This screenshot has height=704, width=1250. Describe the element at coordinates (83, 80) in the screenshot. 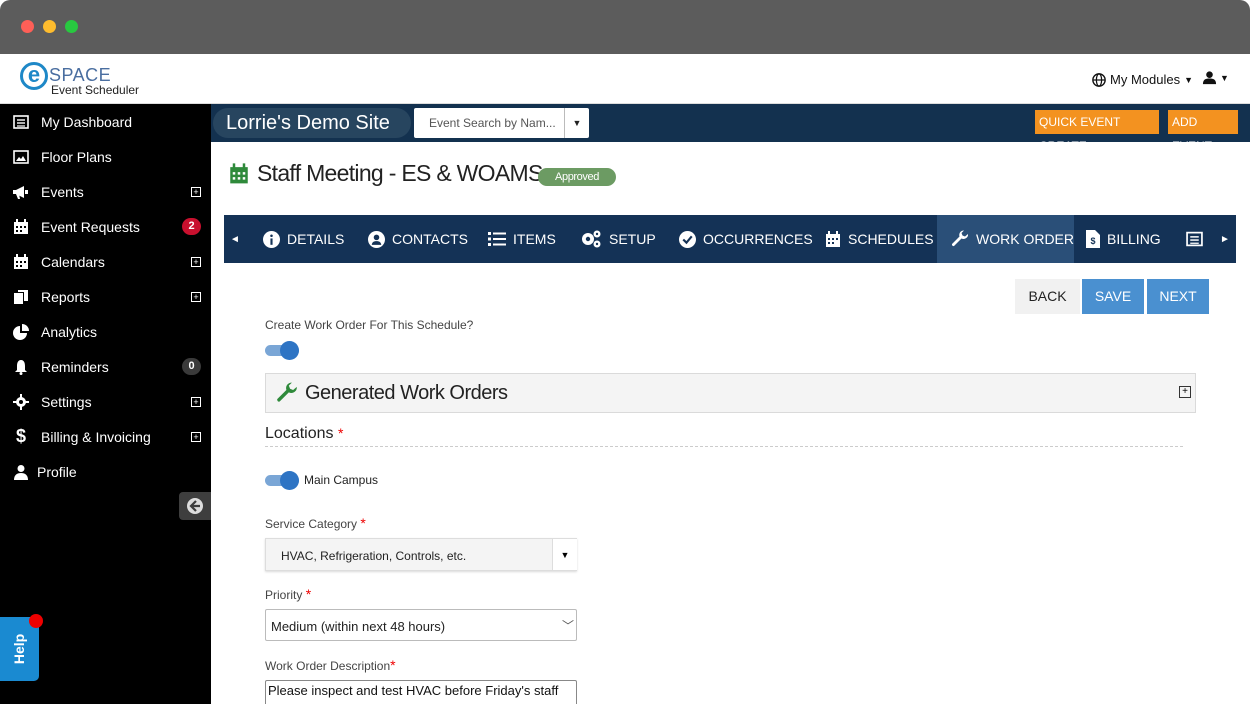

I see `espace-logo: e SPACE Event Scheduler` at that location.